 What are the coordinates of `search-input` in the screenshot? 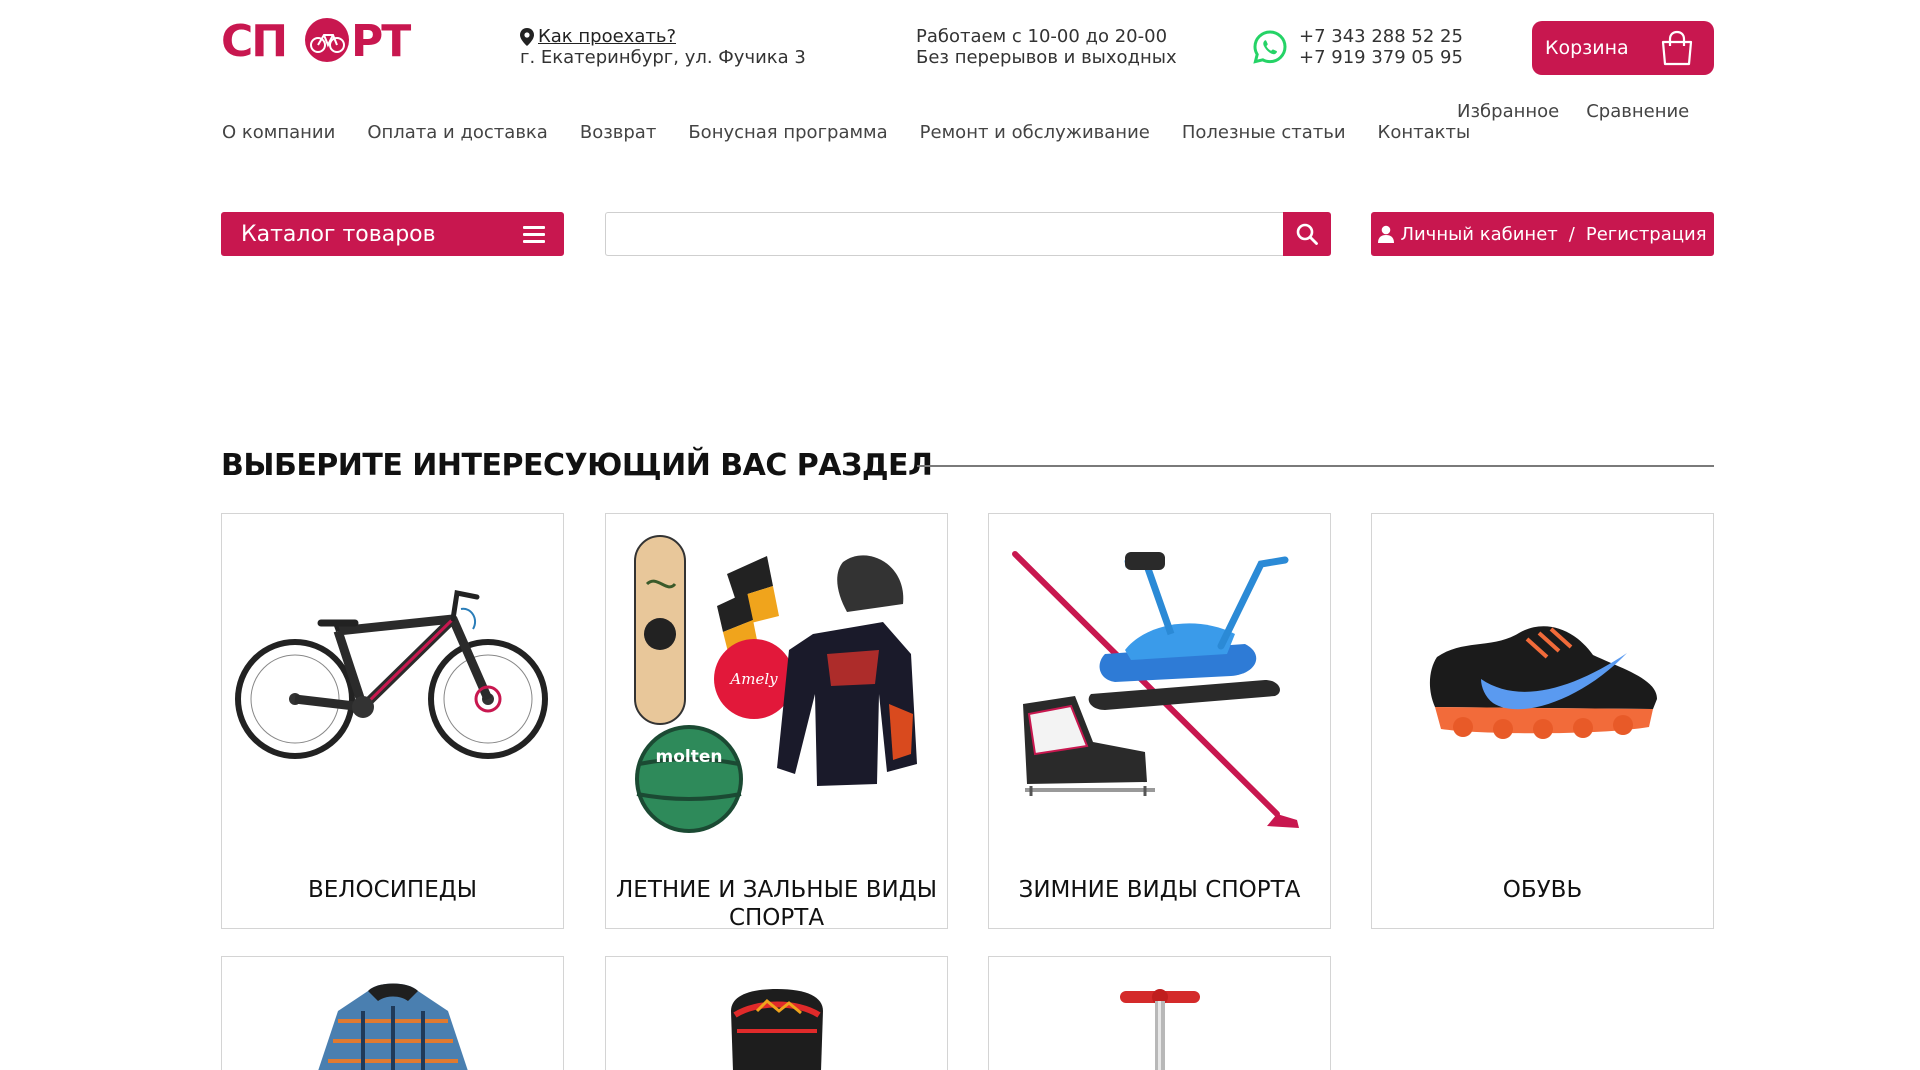 It's located at (944, 234).